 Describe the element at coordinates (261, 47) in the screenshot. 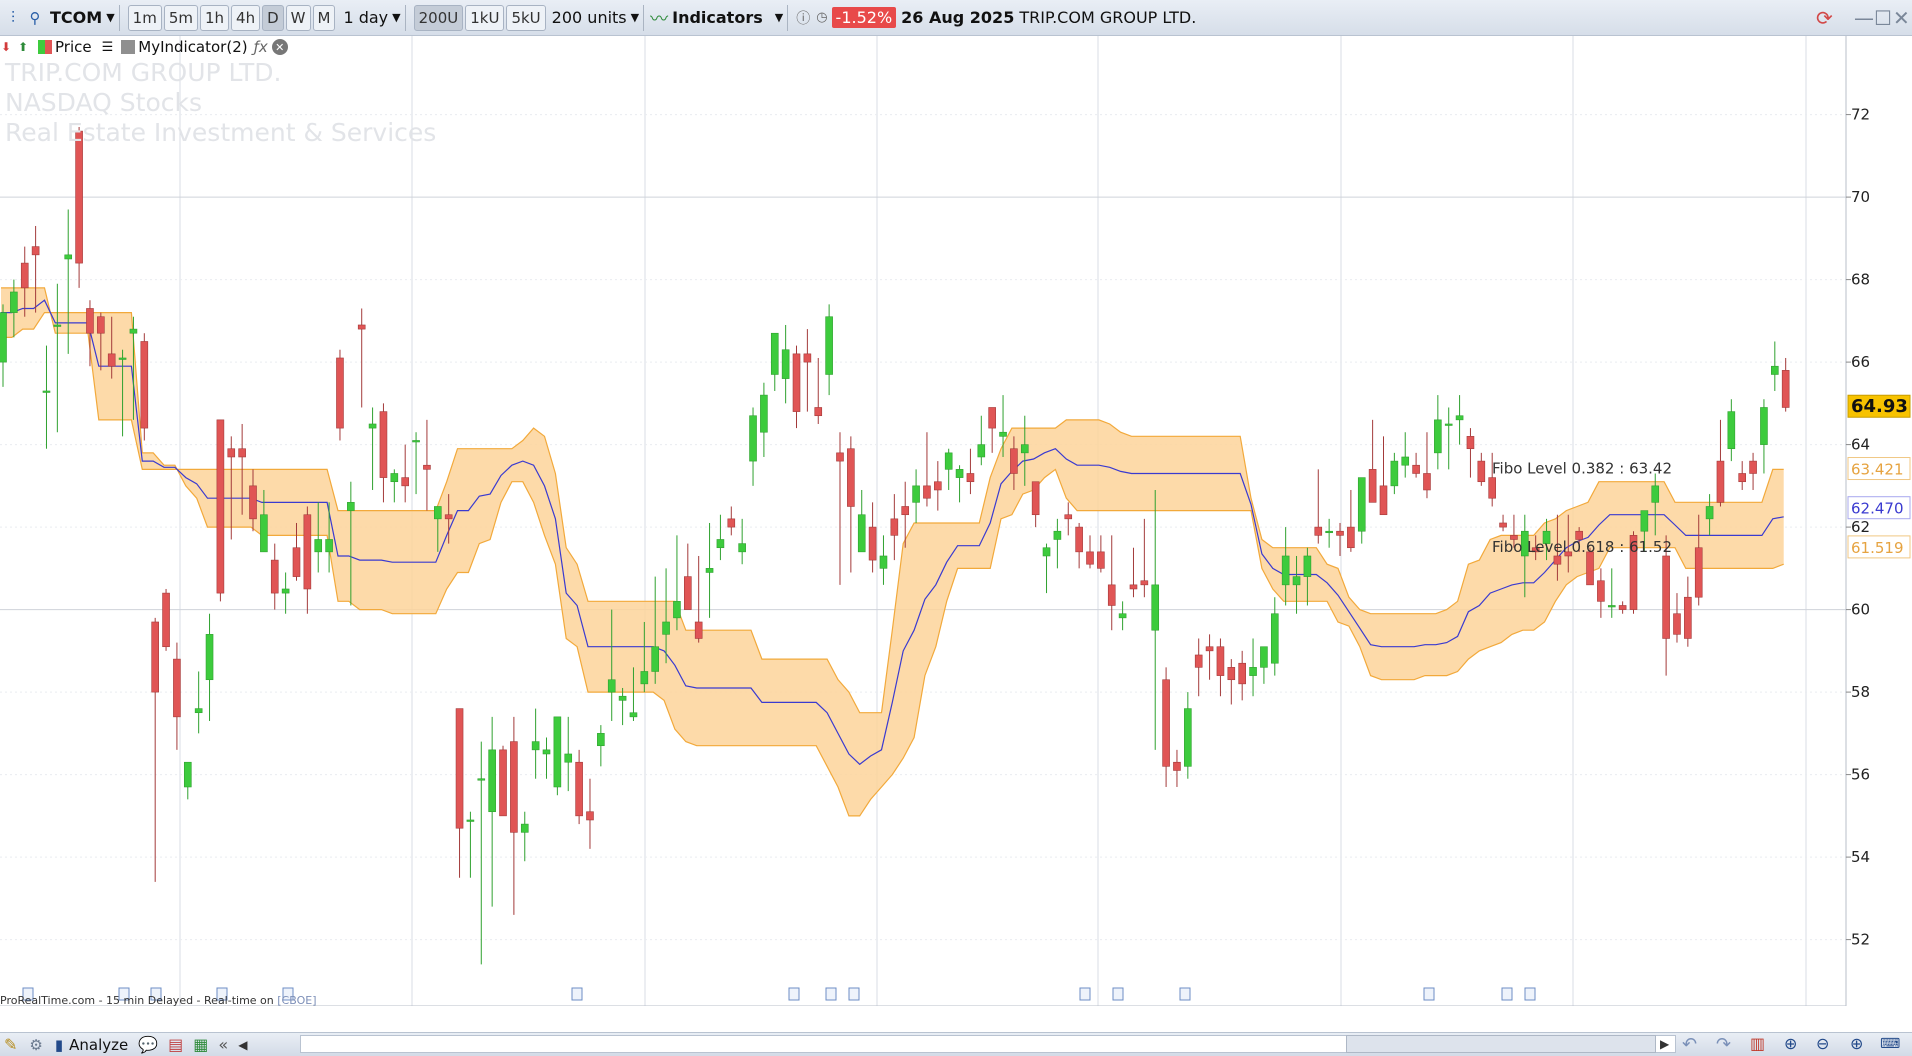

I see `formula-icon: ƒx` at that location.